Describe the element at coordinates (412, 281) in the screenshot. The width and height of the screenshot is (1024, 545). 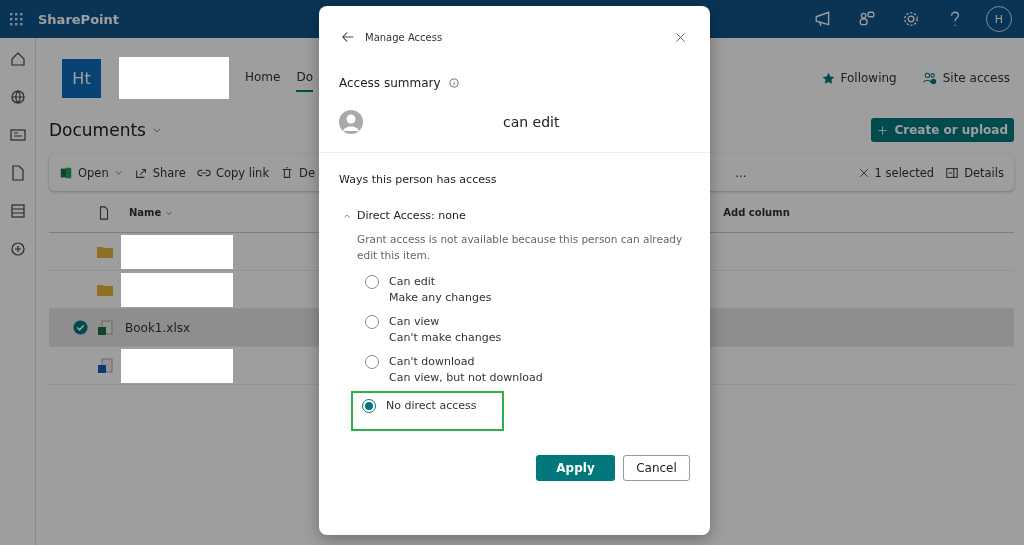
I see `option-label: Can edit` at that location.